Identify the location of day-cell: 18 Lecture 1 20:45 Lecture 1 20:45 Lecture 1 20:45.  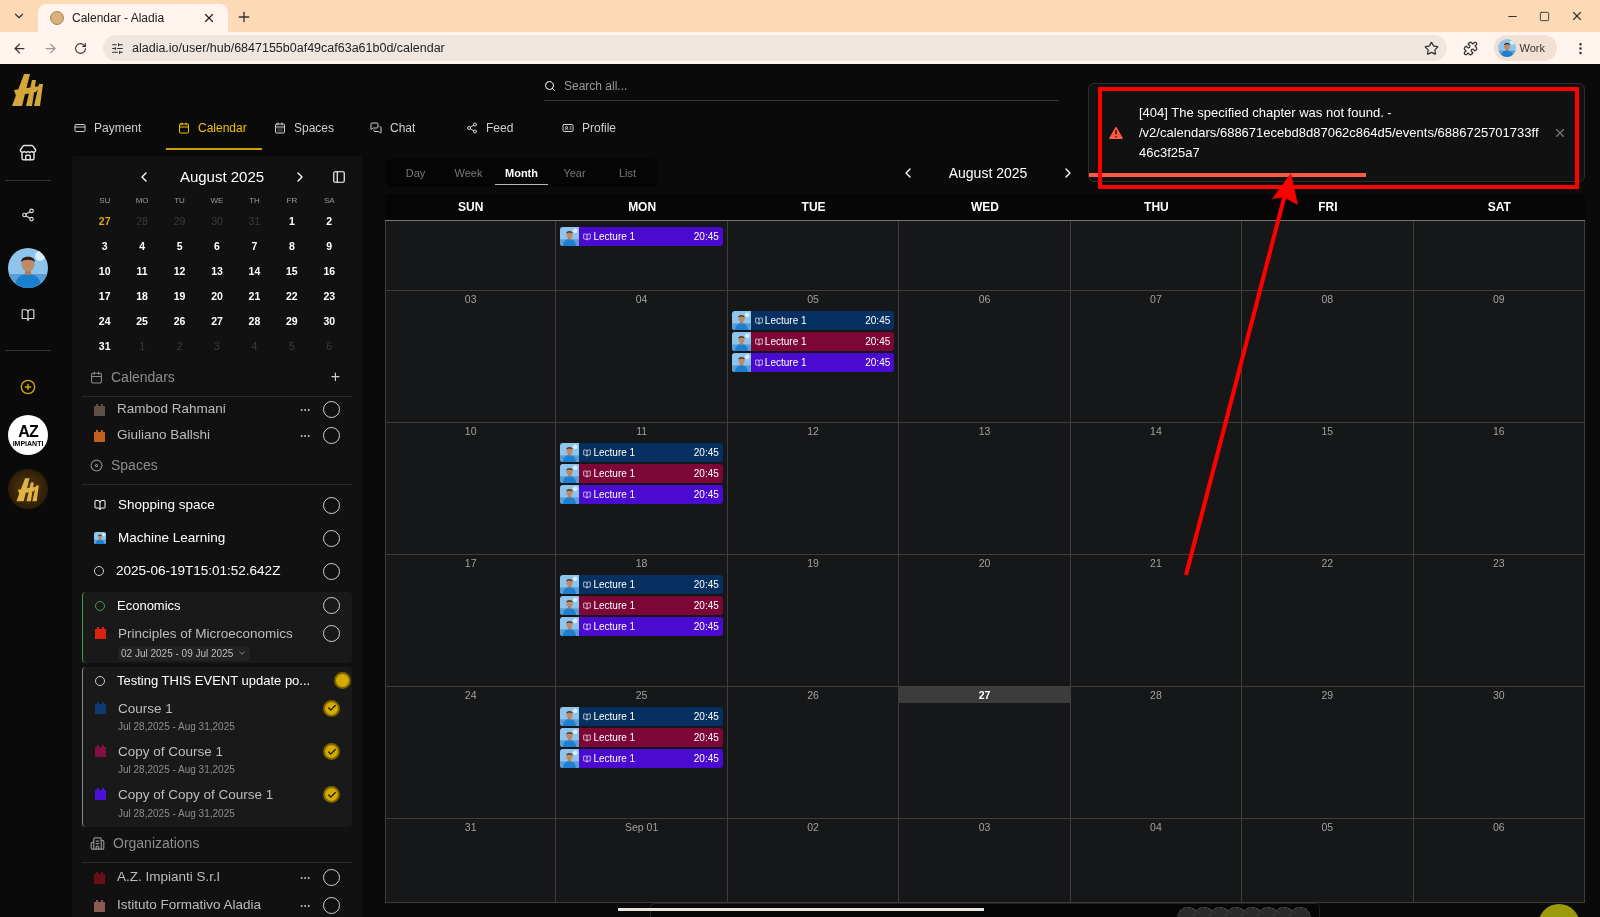
(642, 621).